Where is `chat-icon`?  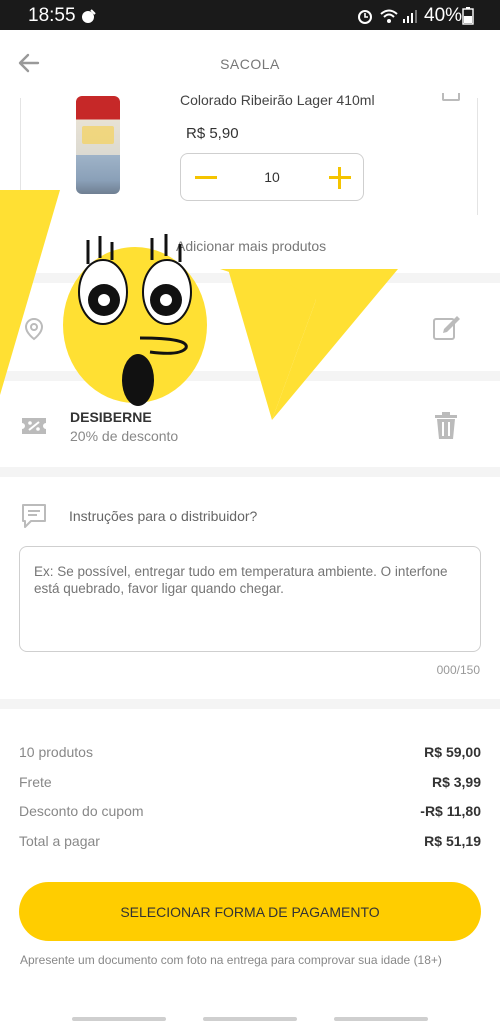
chat-icon is located at coordinates (34, 516).